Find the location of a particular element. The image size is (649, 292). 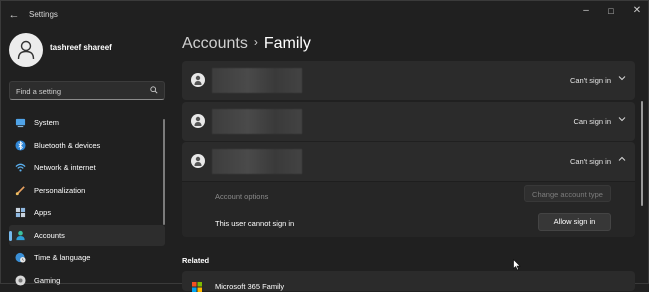

mouse-cursor-icon is located at coordinates (517, 265).